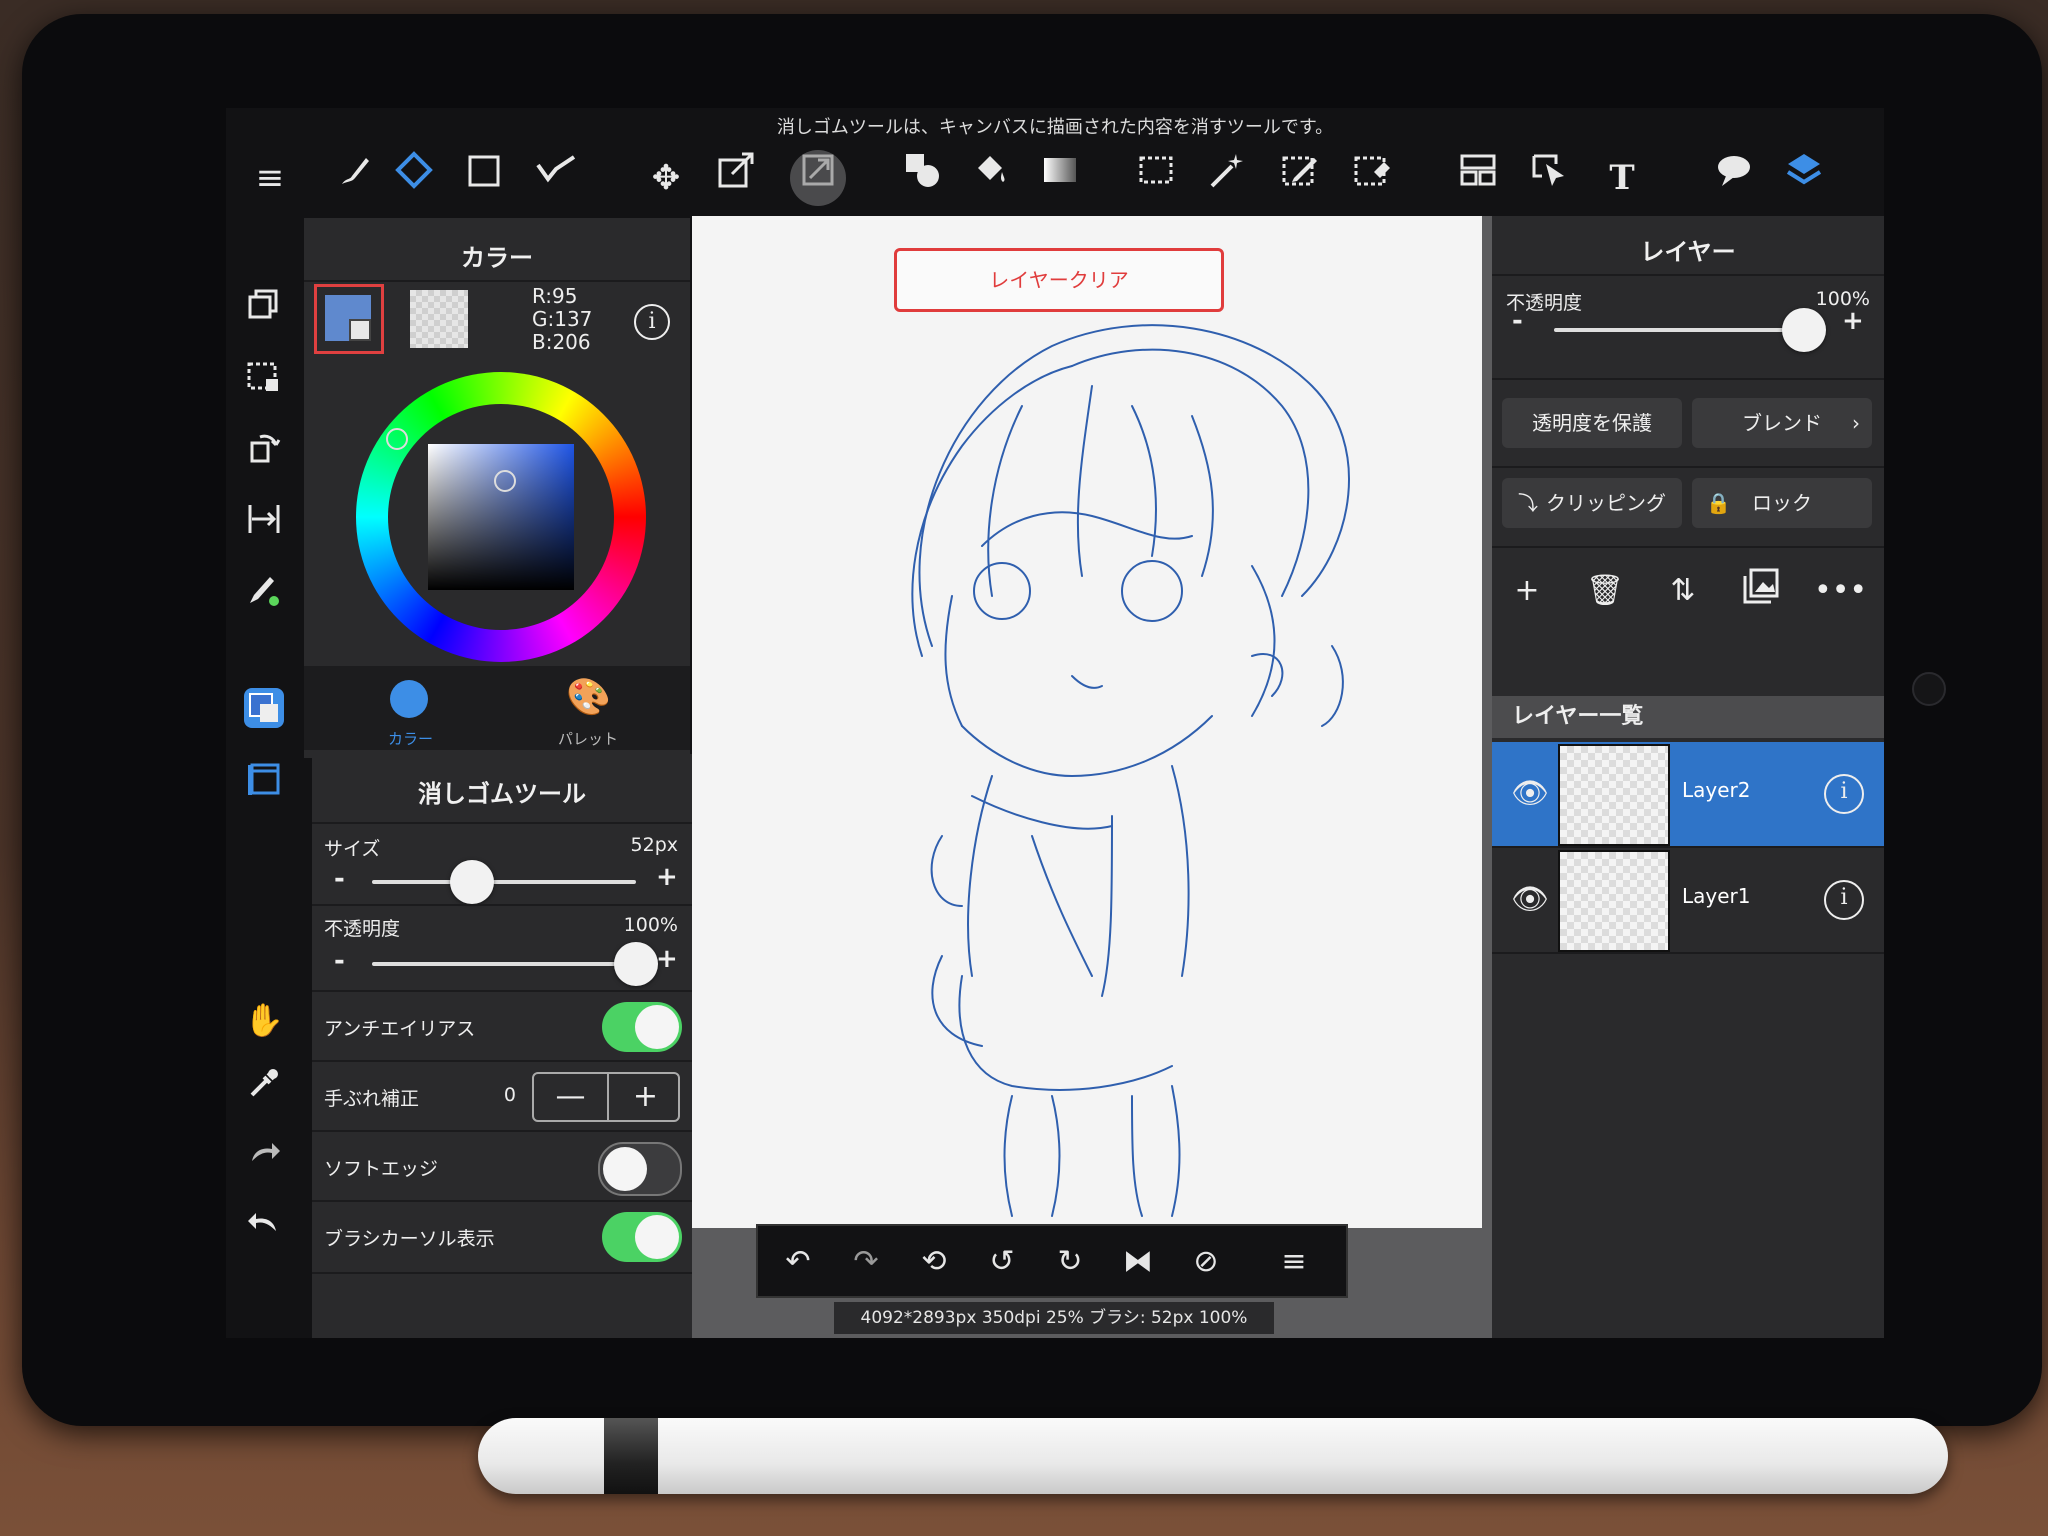 Image resolution: width=2048 pixels, height=1536 pixels. What do you see at coordinates (502, 1166) in the screenshot?
I see `soft-edge-row: ソフトエッジ` at bounding box center [502, 1166].